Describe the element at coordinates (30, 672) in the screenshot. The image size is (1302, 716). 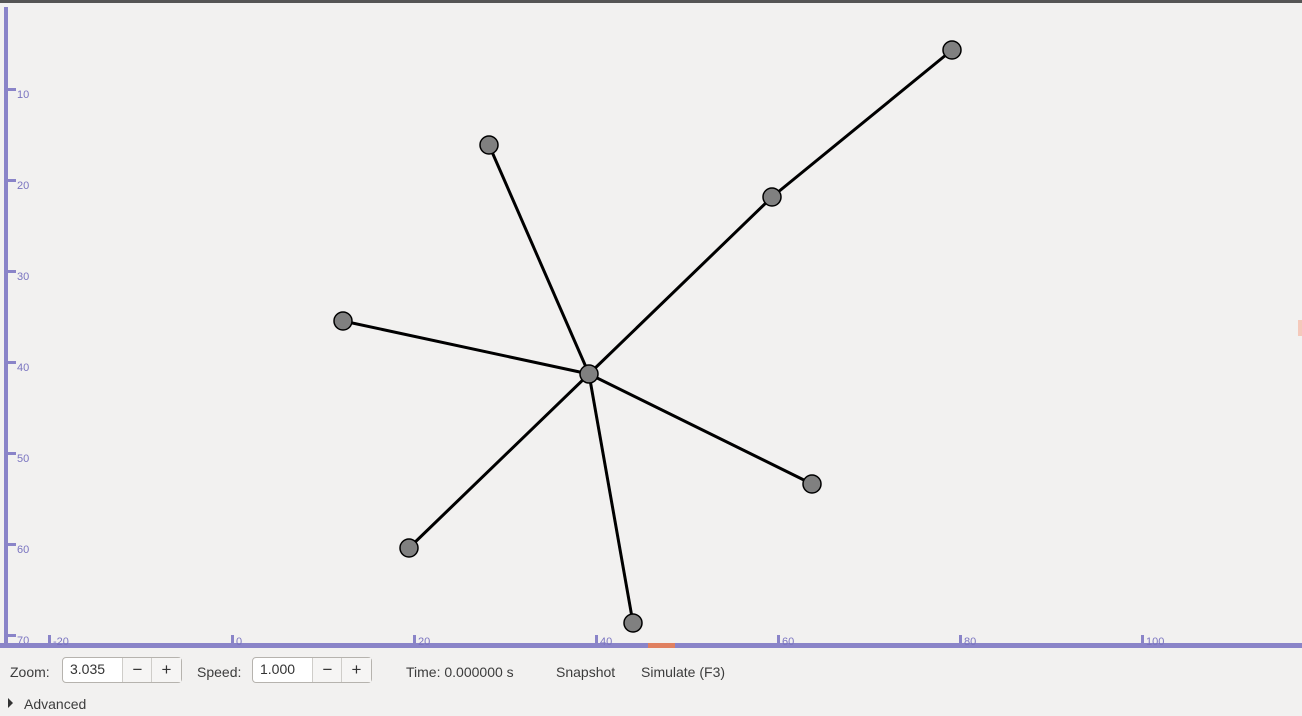
I see `zoom-label: Zoom:` at that location.